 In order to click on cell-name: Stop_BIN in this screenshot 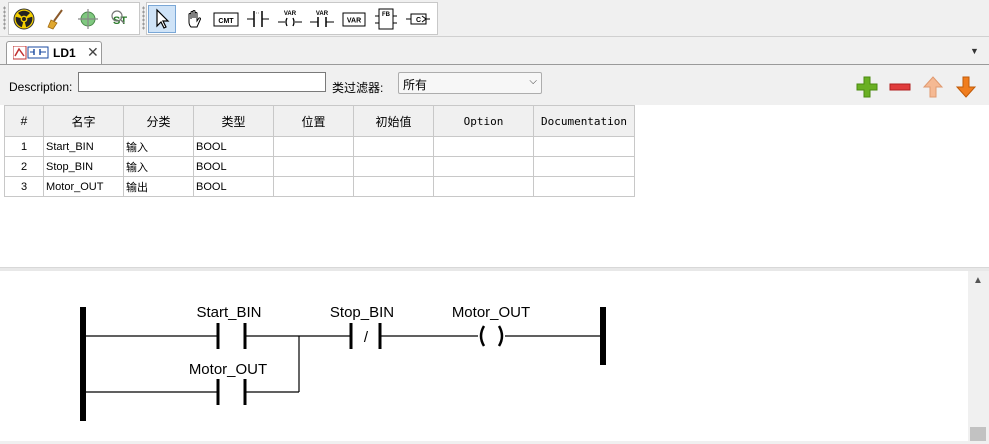, I will do `click(83, 166)`.